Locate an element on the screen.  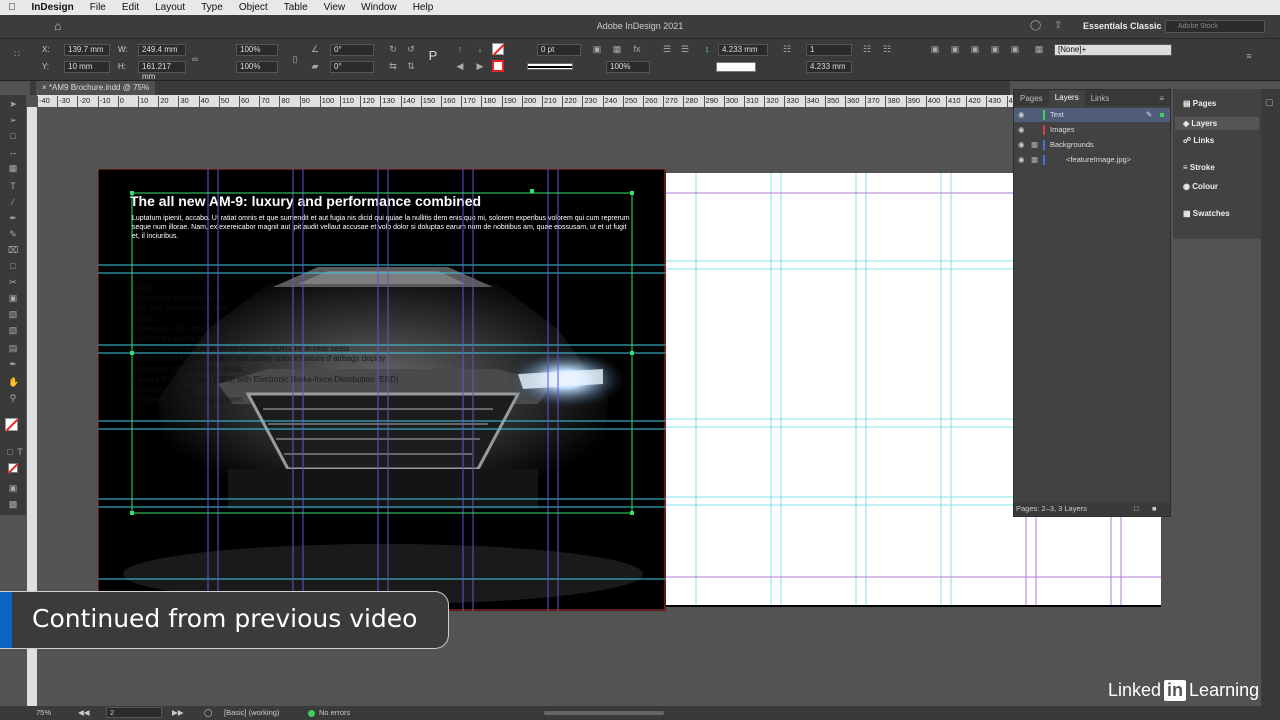
note-tool-icon: ▤ is located at coordinates (13, 348).